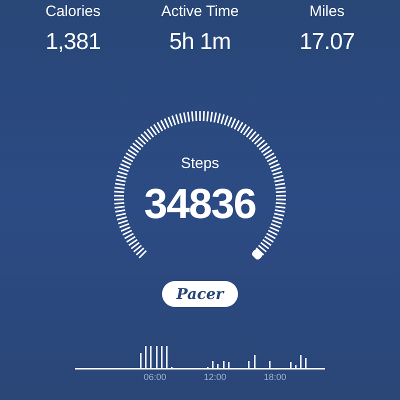 The height and width of the screenshot is (400, 400). What do you see at coordinates (200, 12) in the screenshot?
I see `stat-label: Active Time` at bounding box center [200, 12].